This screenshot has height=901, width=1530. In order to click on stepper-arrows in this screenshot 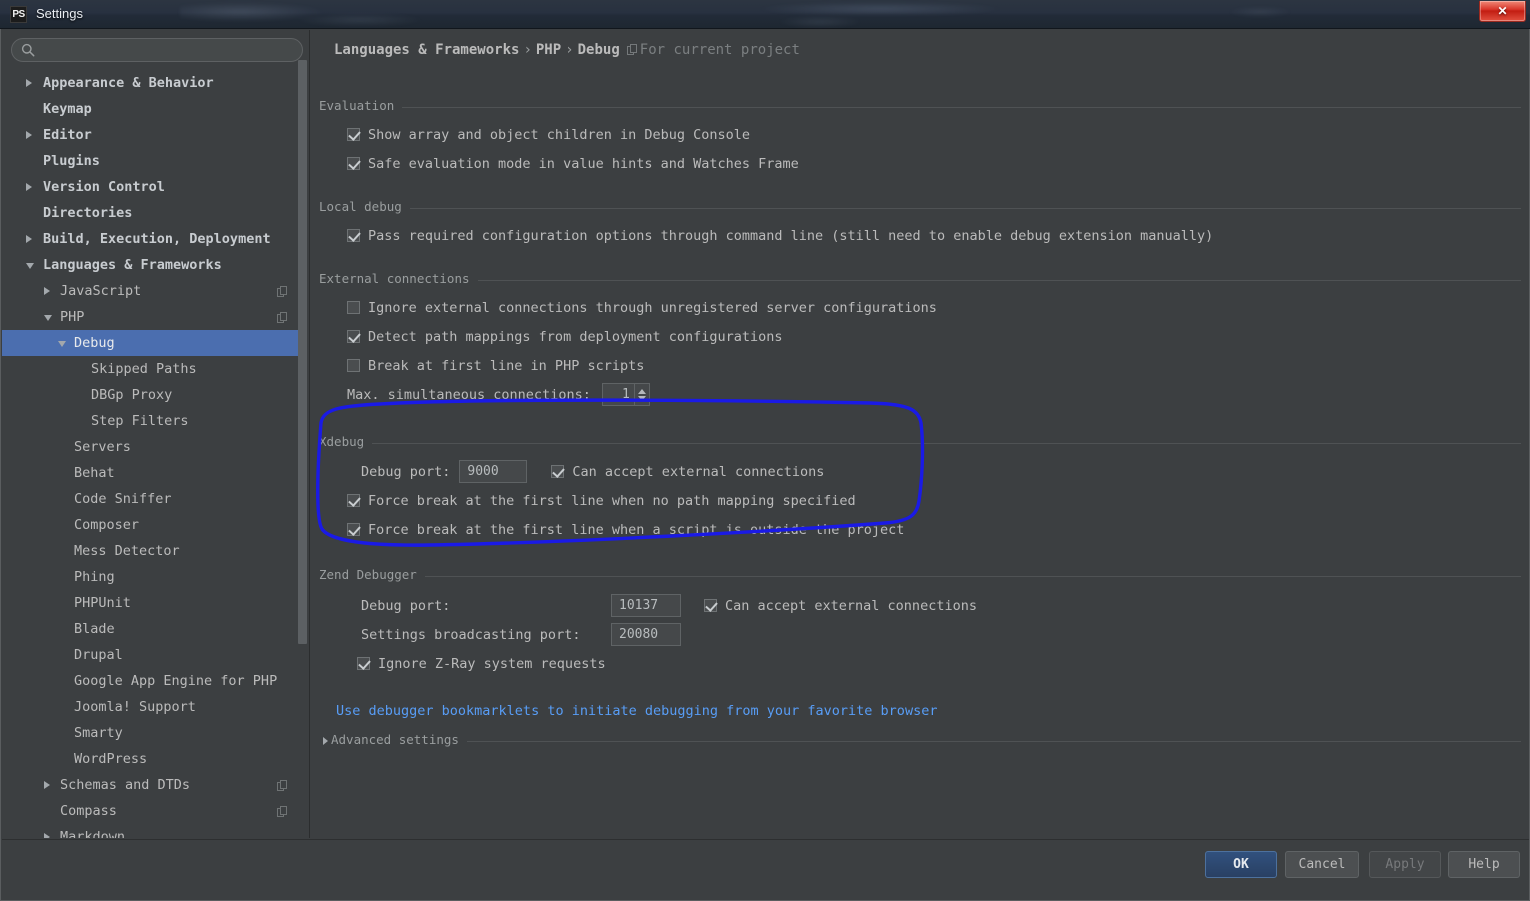, I will do `click(641, 394)`.